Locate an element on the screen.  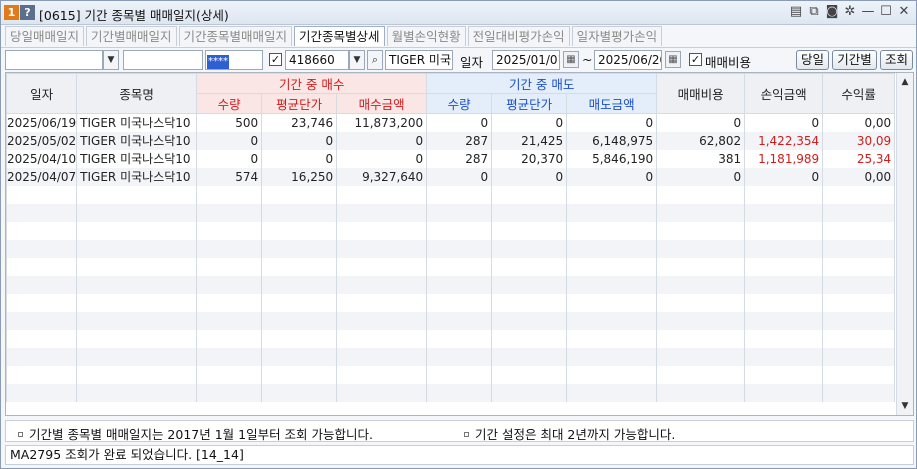
minimize-icon: — is located at coordinates (868, 12).